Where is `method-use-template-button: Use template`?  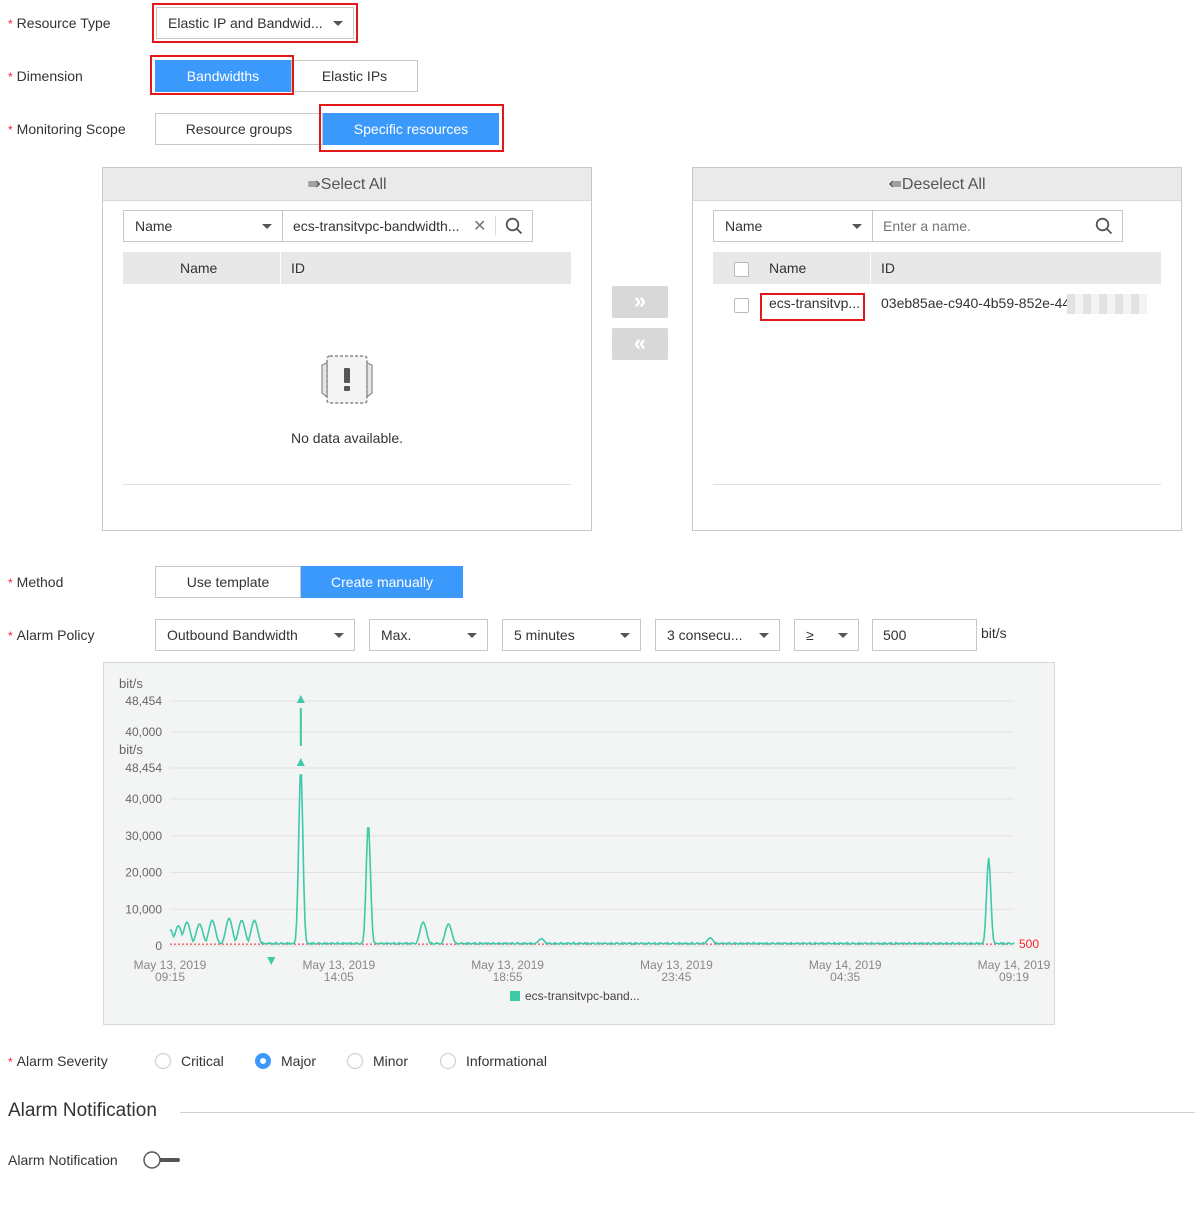
method-use-template-button: Use template is located at coordinates (228, 582).